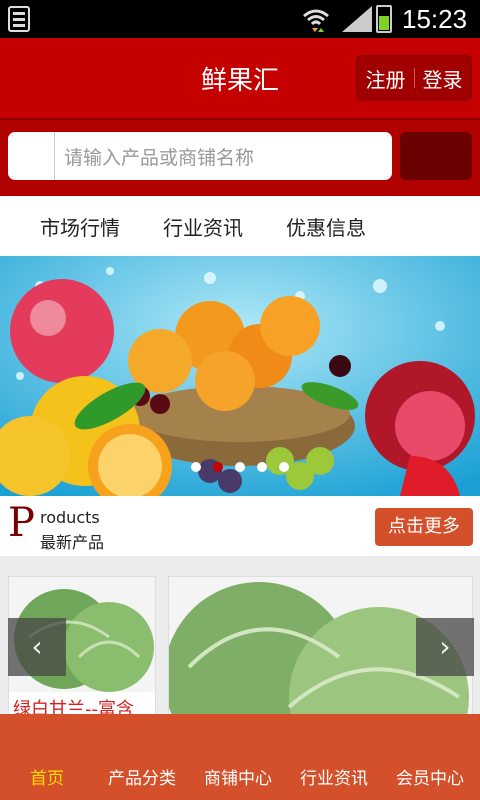 This screenshot has height=800, width=480. Describe the element at coordinates (238, 776) in the screenshot. I see `tab-shops: 商铺中心` at that location.